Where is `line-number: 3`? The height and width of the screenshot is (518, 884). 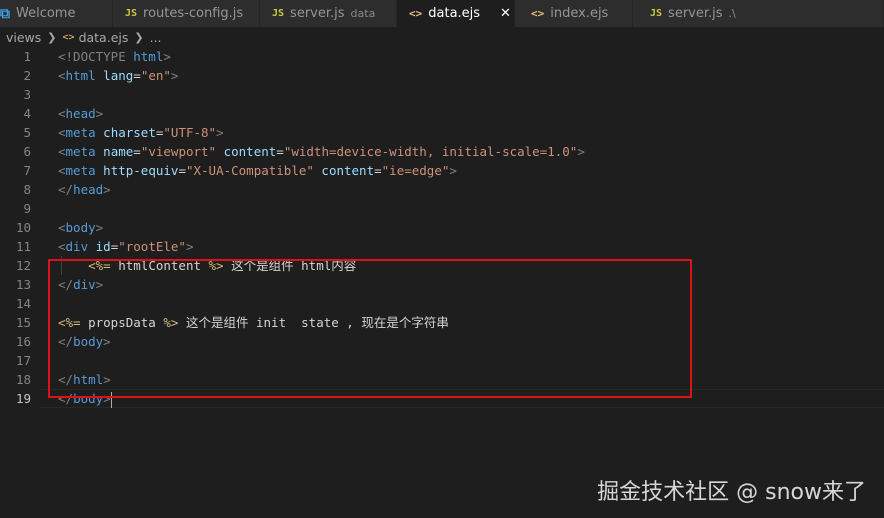 line-number: 3 is located at coordinates (27, 94).